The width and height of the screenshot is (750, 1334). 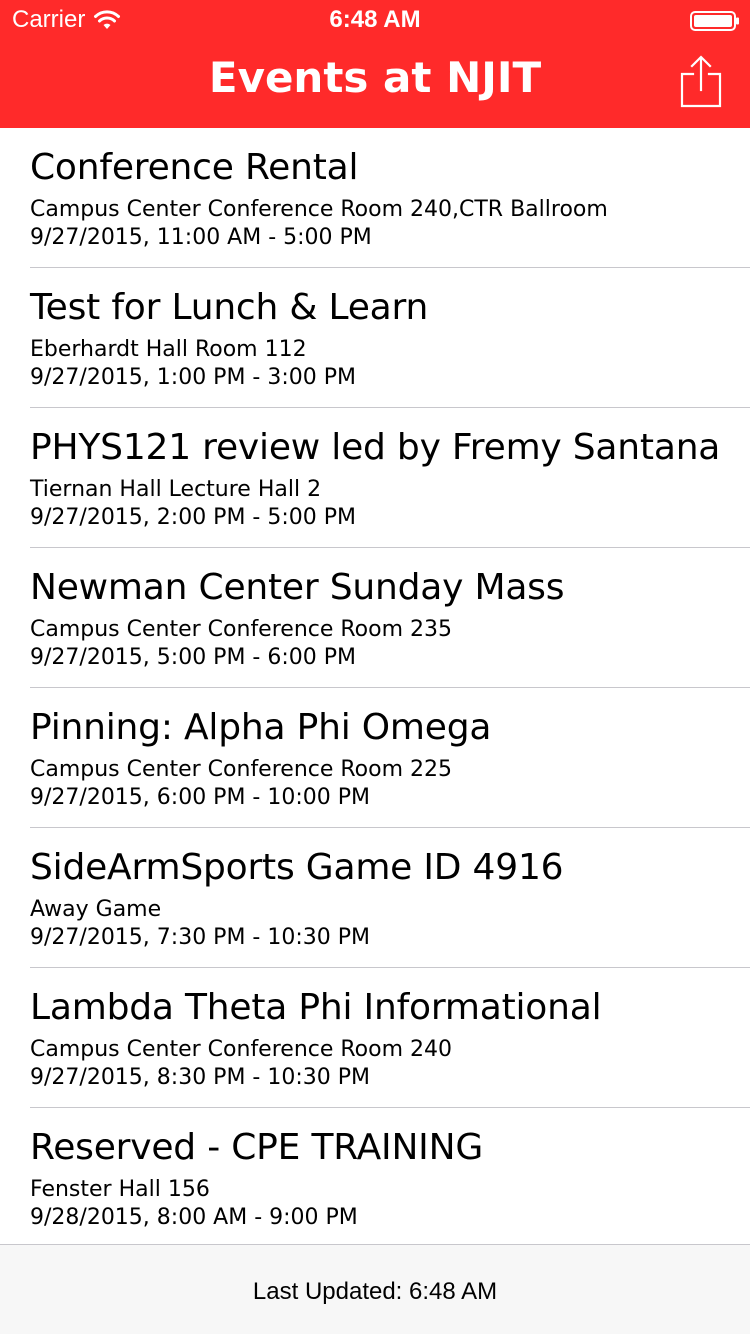 What do you see at coordinates (241, 769) in the screenshot?
I see `event-location: Campus Center Conference Room 225` at bounding box center [241, 769].